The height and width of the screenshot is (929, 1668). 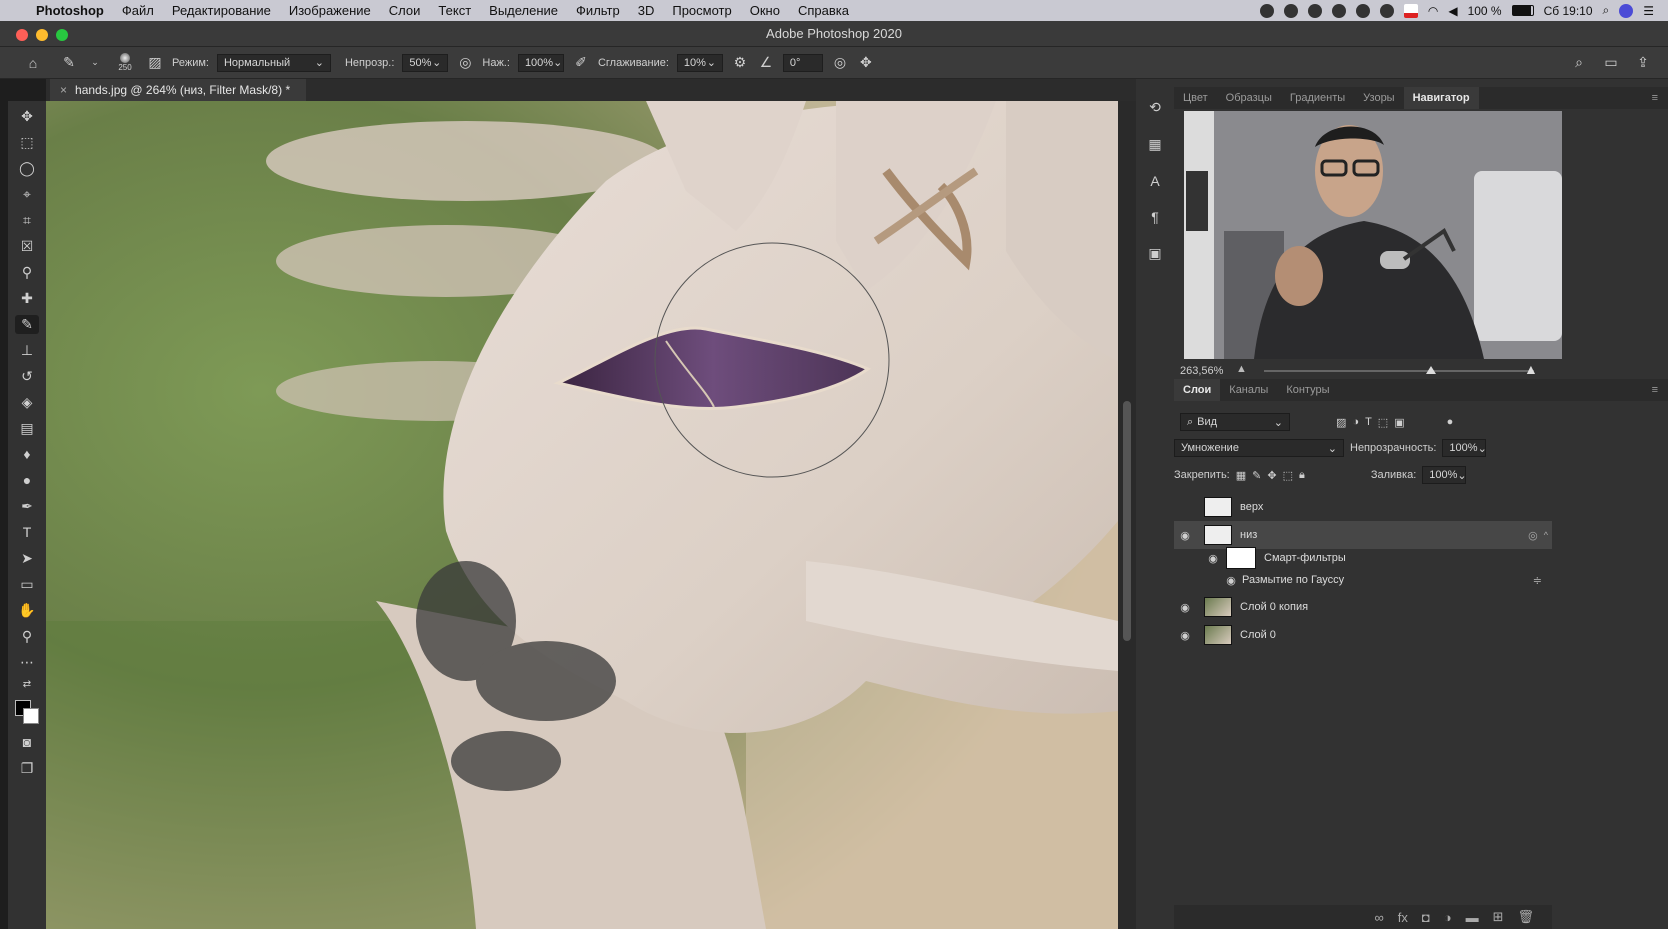 I want to click on chevron-up-icon: ^, so click(x=1546, y=535).